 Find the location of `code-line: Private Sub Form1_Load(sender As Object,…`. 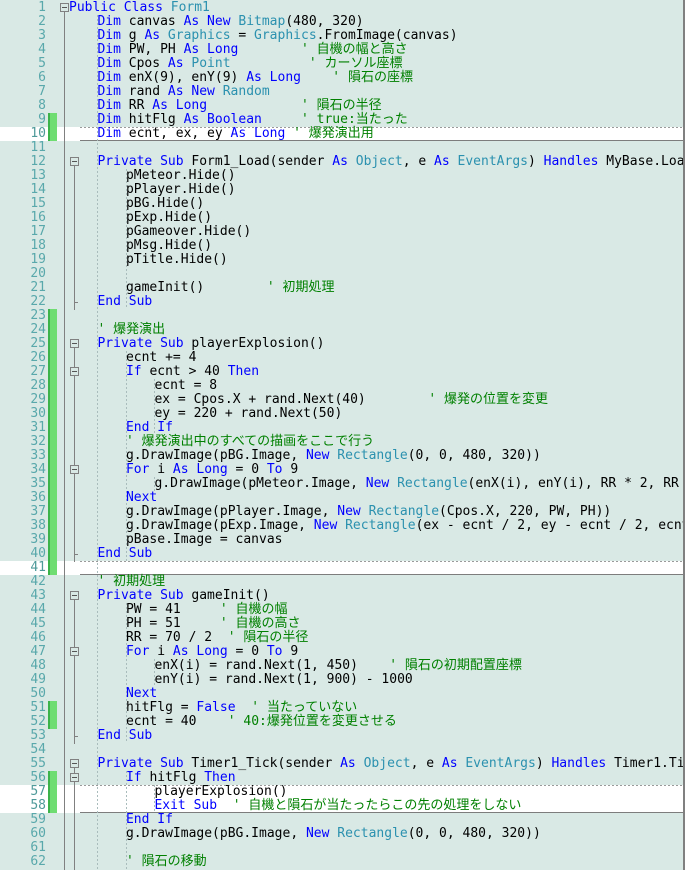

code-line: Private Sub Form1_Load(sender As Object,… is located at coordinates (391, 161).